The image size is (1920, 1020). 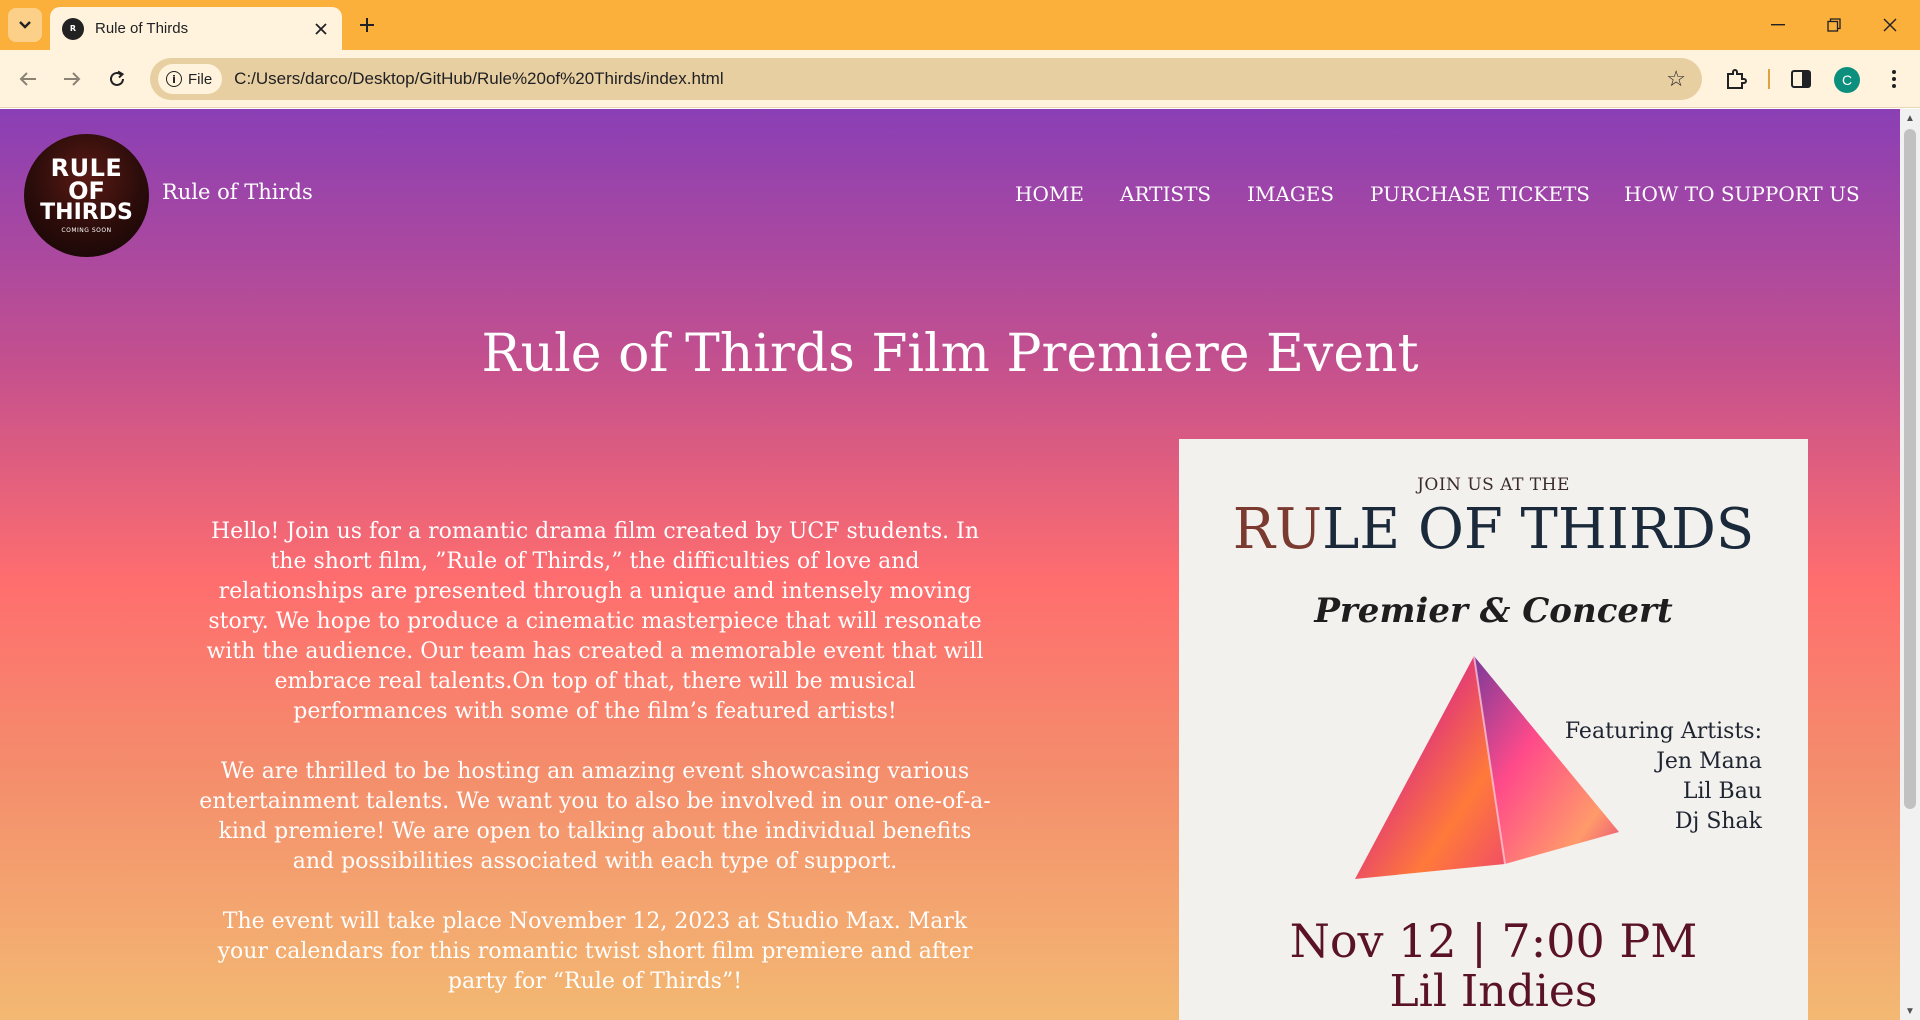 I want to click on file-chip-label: File, so click(x=200, y=79).